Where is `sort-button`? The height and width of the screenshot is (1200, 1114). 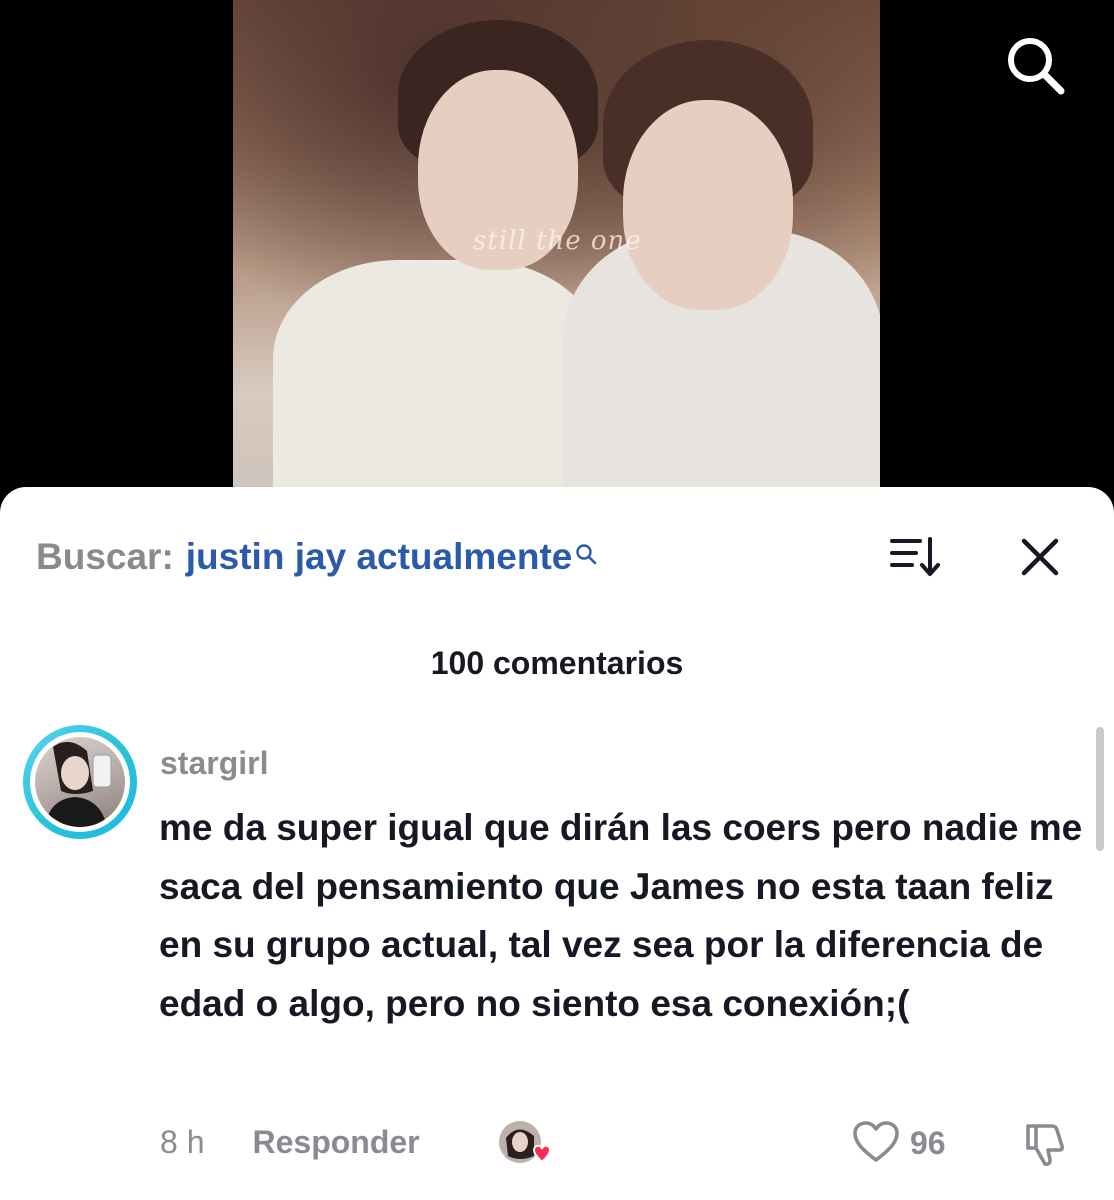 sort-button is located at coordinates (915, 557).